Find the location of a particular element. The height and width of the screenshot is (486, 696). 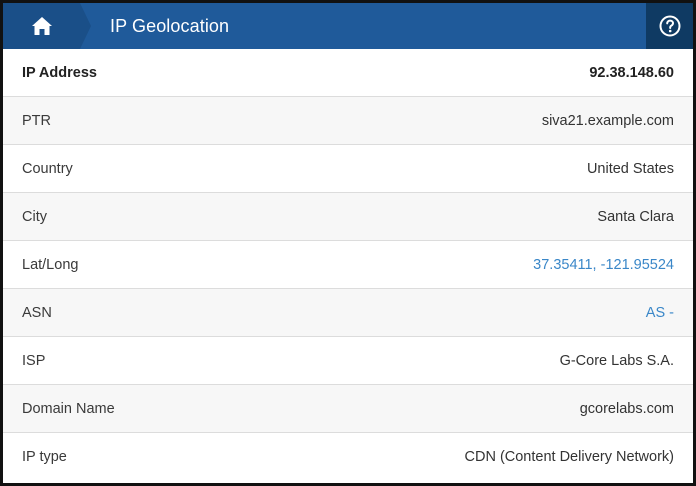

domain-name-value: gcorelabs.com is located at coordinates (626, 408).